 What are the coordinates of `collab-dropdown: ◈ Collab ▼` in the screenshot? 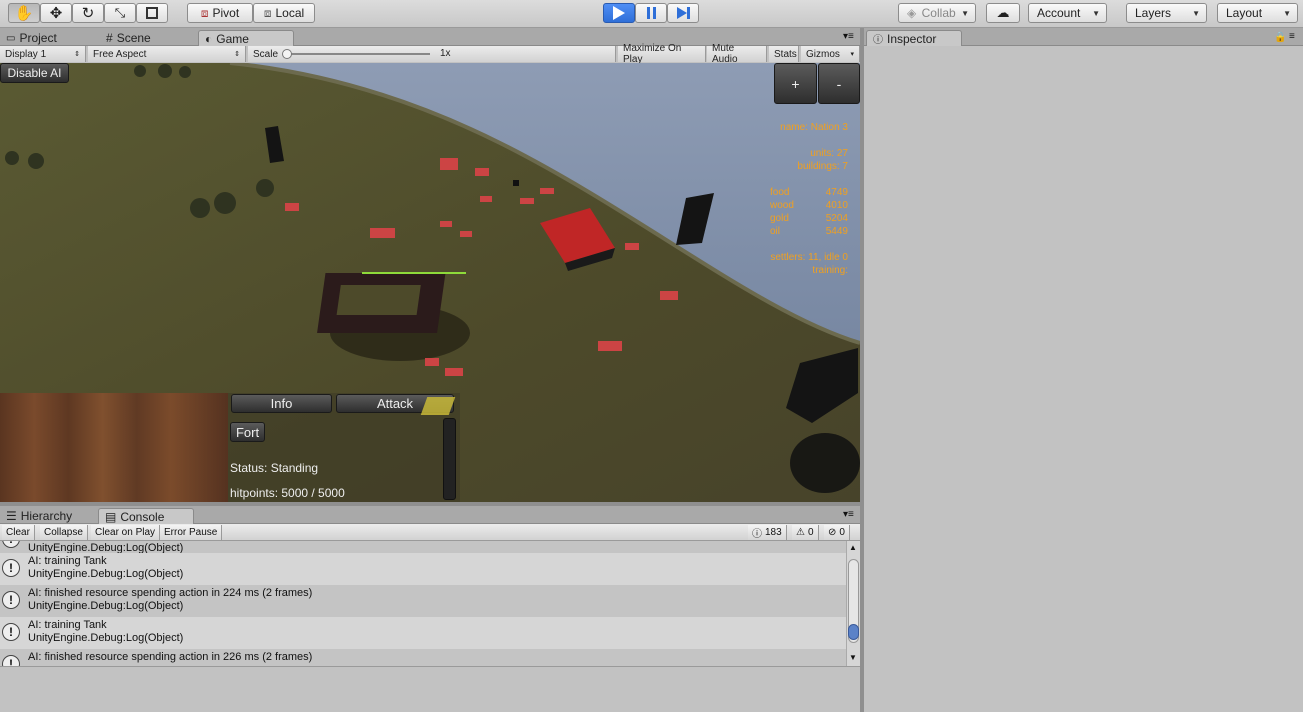 It's located at (937, 13).